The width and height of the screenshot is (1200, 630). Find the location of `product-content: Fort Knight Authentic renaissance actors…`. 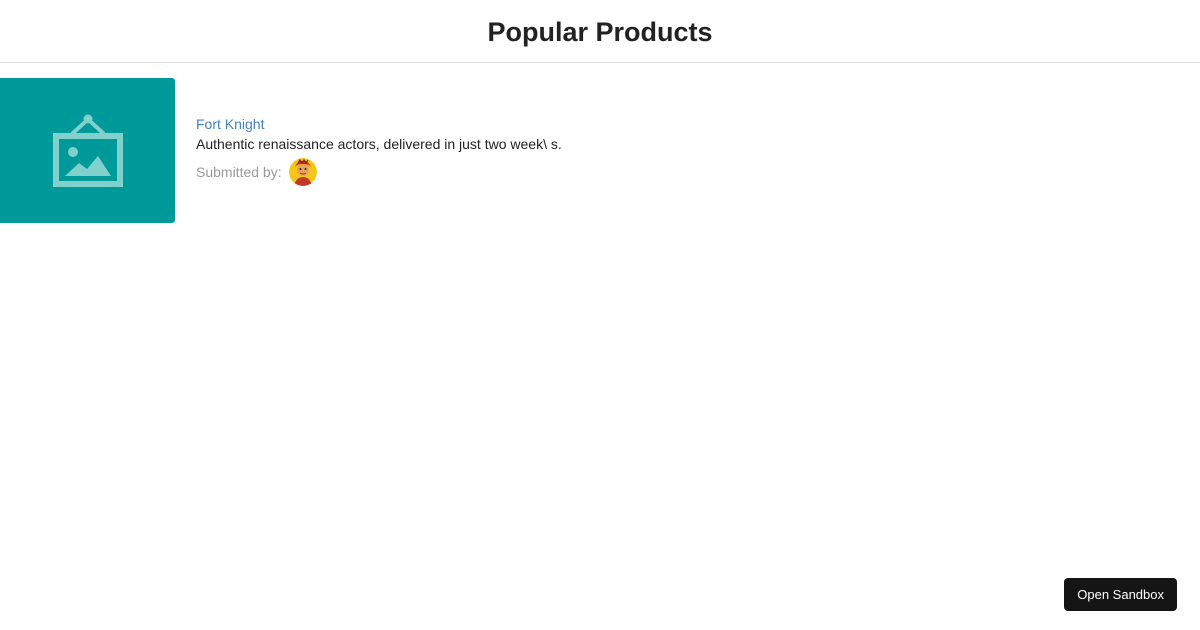

product-content: Fort Knight Authentic renaissance actors… is located at coordinates (379, 132).